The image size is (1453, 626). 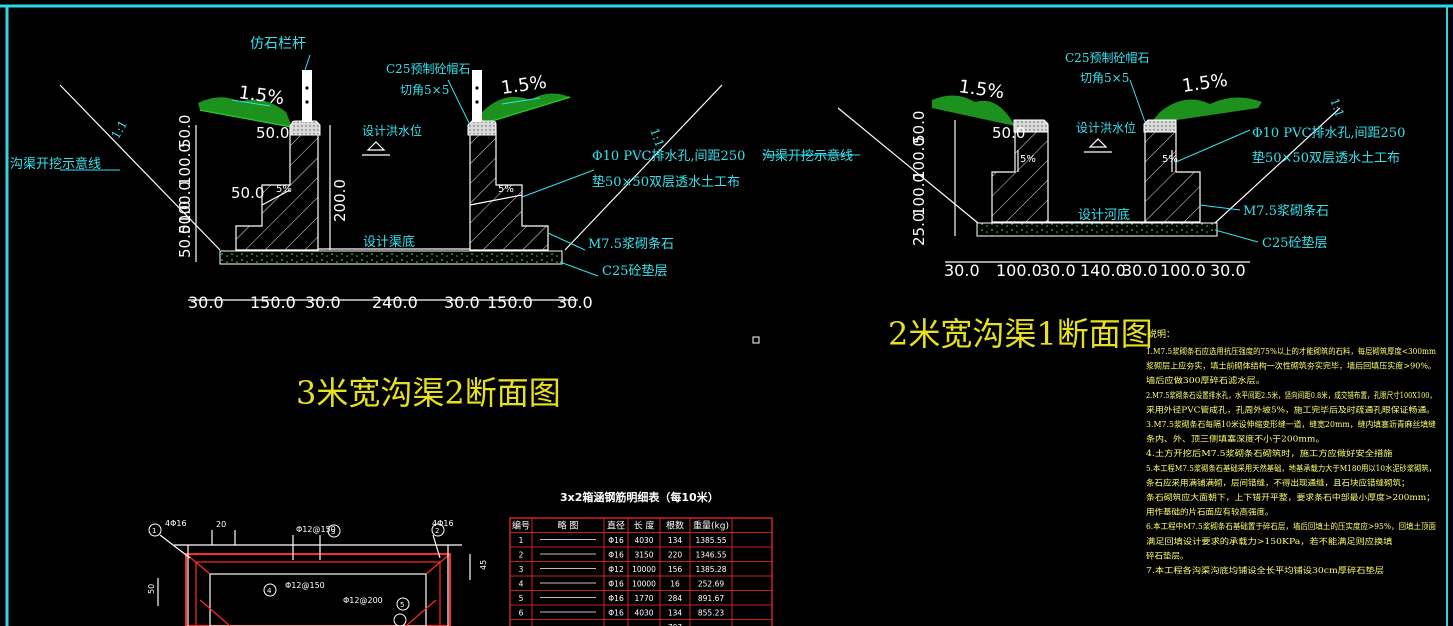 What do you see at coordinates (919, 194) in the screenshot?
I see `r-vdim-3: 100.0` at bounding box center [919, 194].